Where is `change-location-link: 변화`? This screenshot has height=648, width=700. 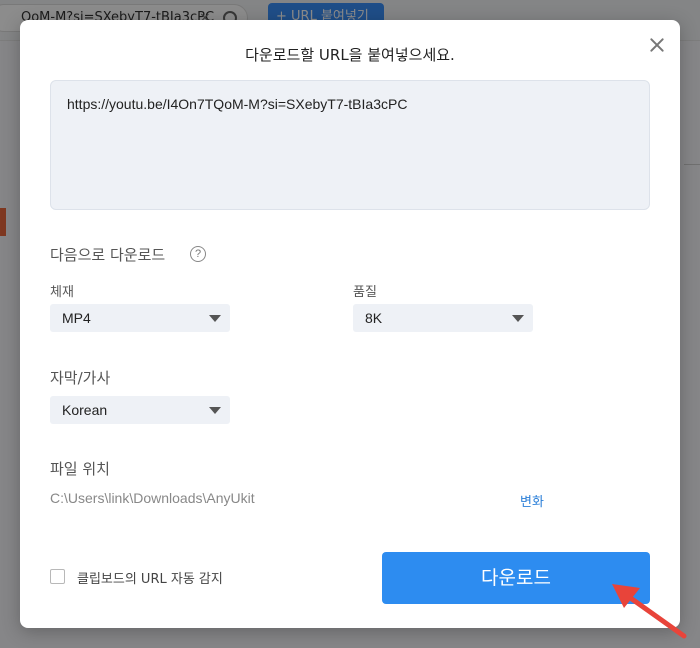
change-location-link: 변화 is located at coordinates (532, 500).